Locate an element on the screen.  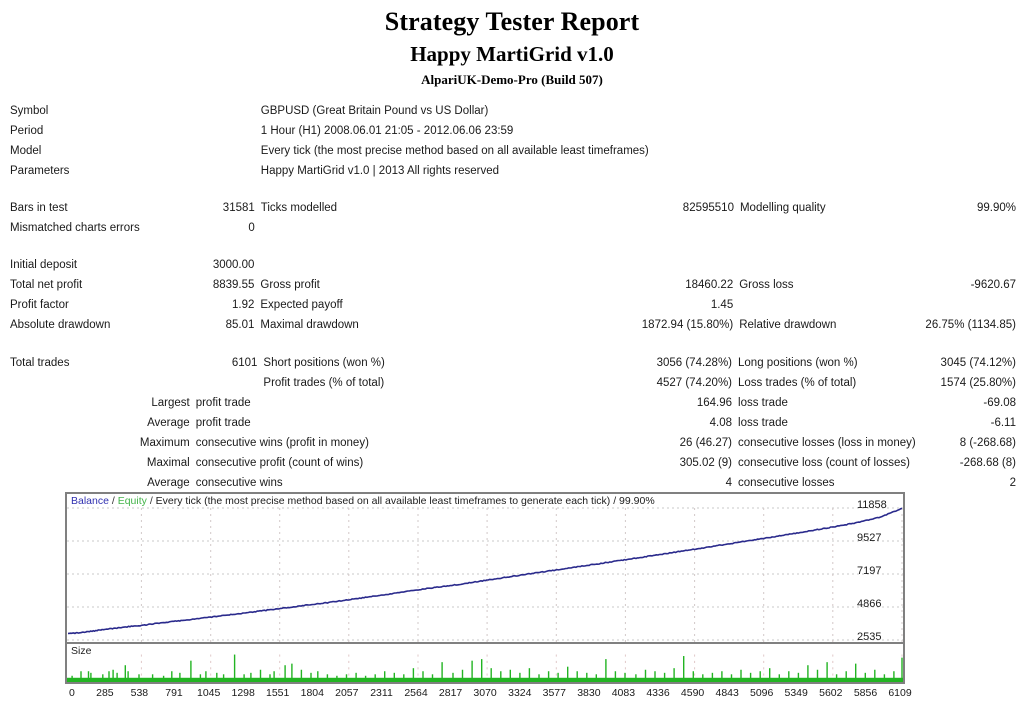
legend-equity: Equity is located at coordinates (132, 501).